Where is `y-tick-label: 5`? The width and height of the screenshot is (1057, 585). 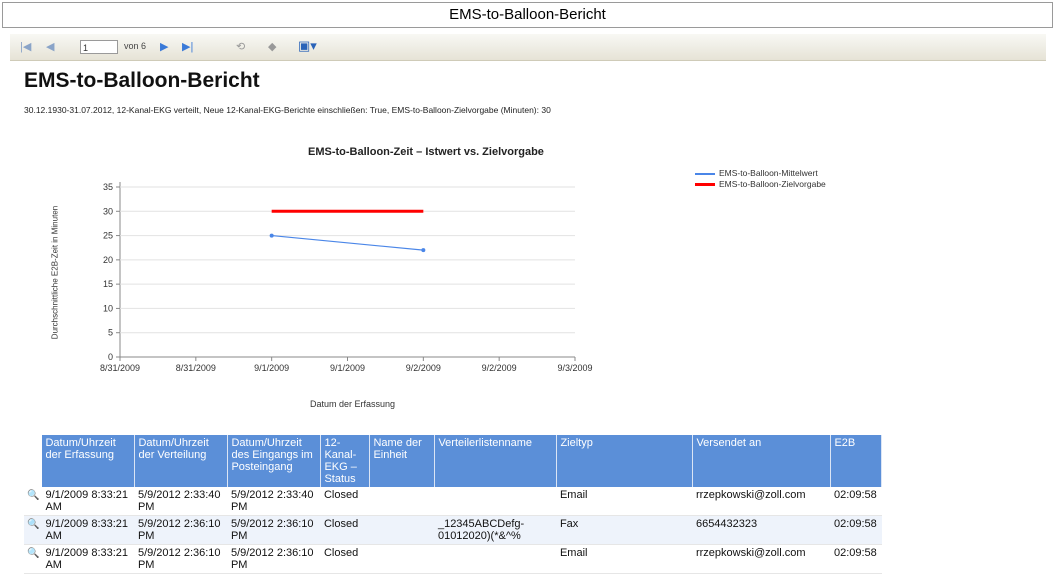
y-tick-label: 5 is located at coordinates (110, 333).